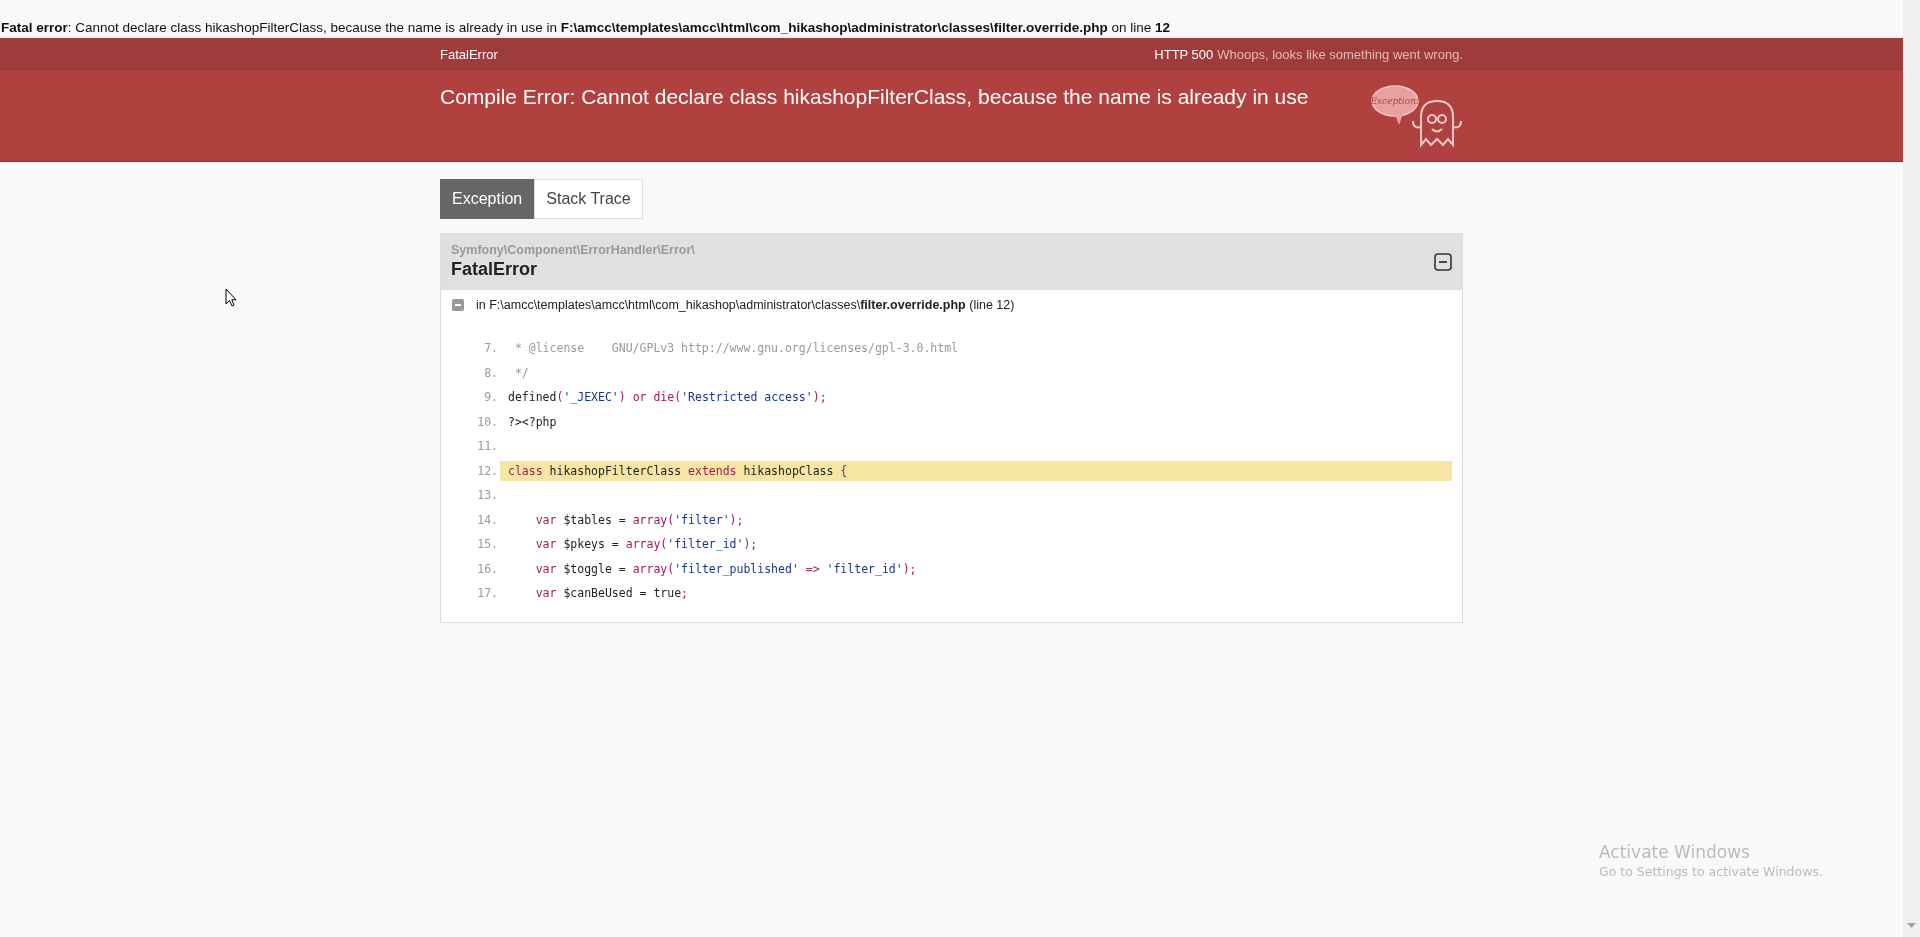 The width and height of the screenshot is (1920, 937). What do you see at coordinates (588, 199) in the screenshot?
I see `tab: Stack Trace` at bounding box center [588, 199].